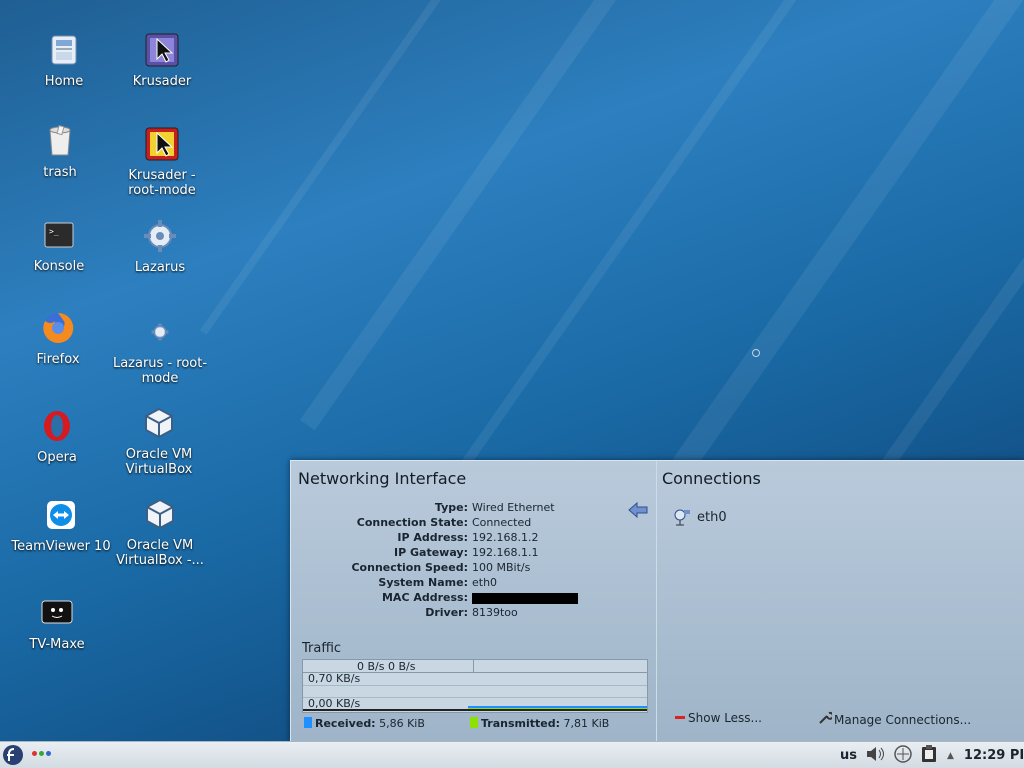  Describe the element at coordinates (505, 537) in the screenshot. I see `info-value: 192.168.1.2` at that location.